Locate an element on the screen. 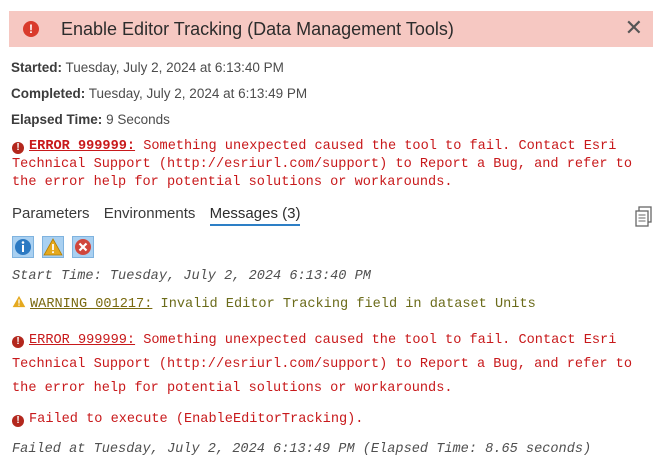 The image size is (658, 466). warning-filter-button is located at coordinates (53, 247).